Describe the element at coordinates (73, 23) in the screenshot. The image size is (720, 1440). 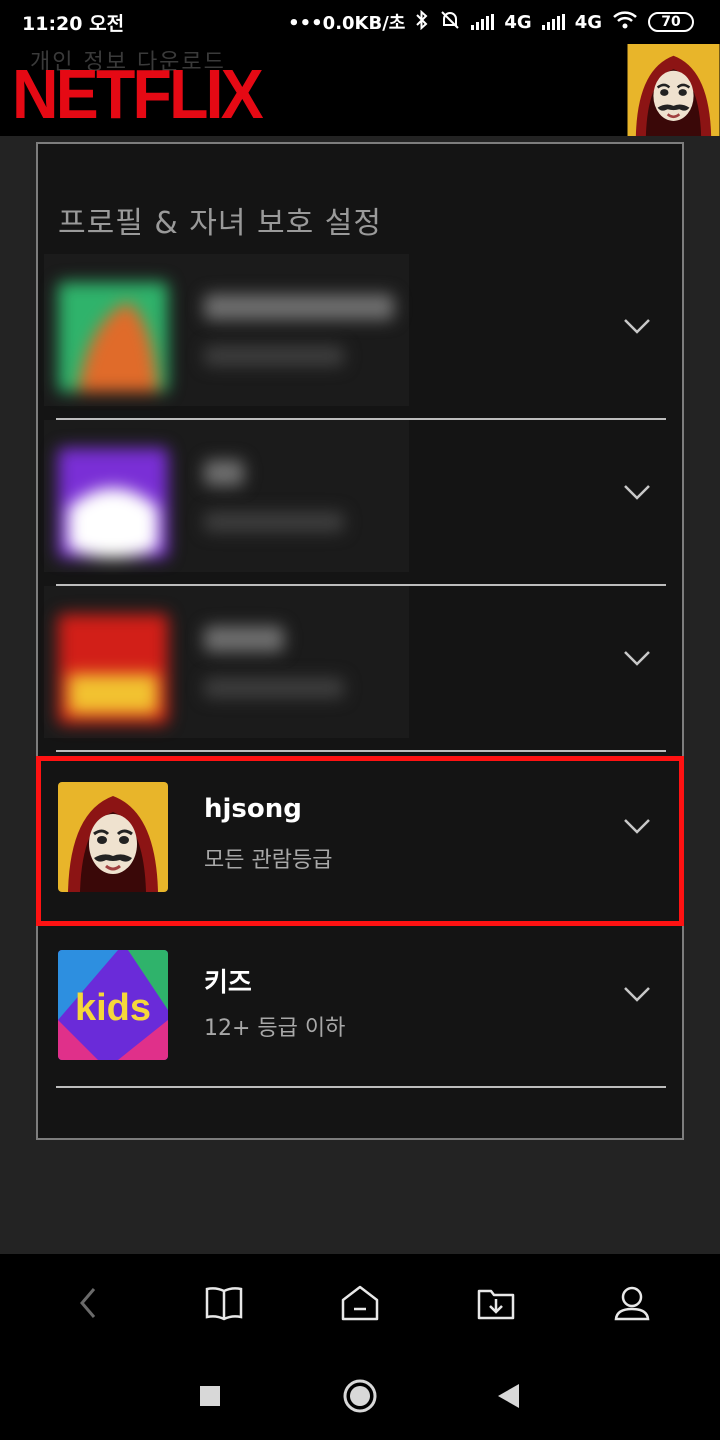
I see `status-time: 11:20 오전` at that location.